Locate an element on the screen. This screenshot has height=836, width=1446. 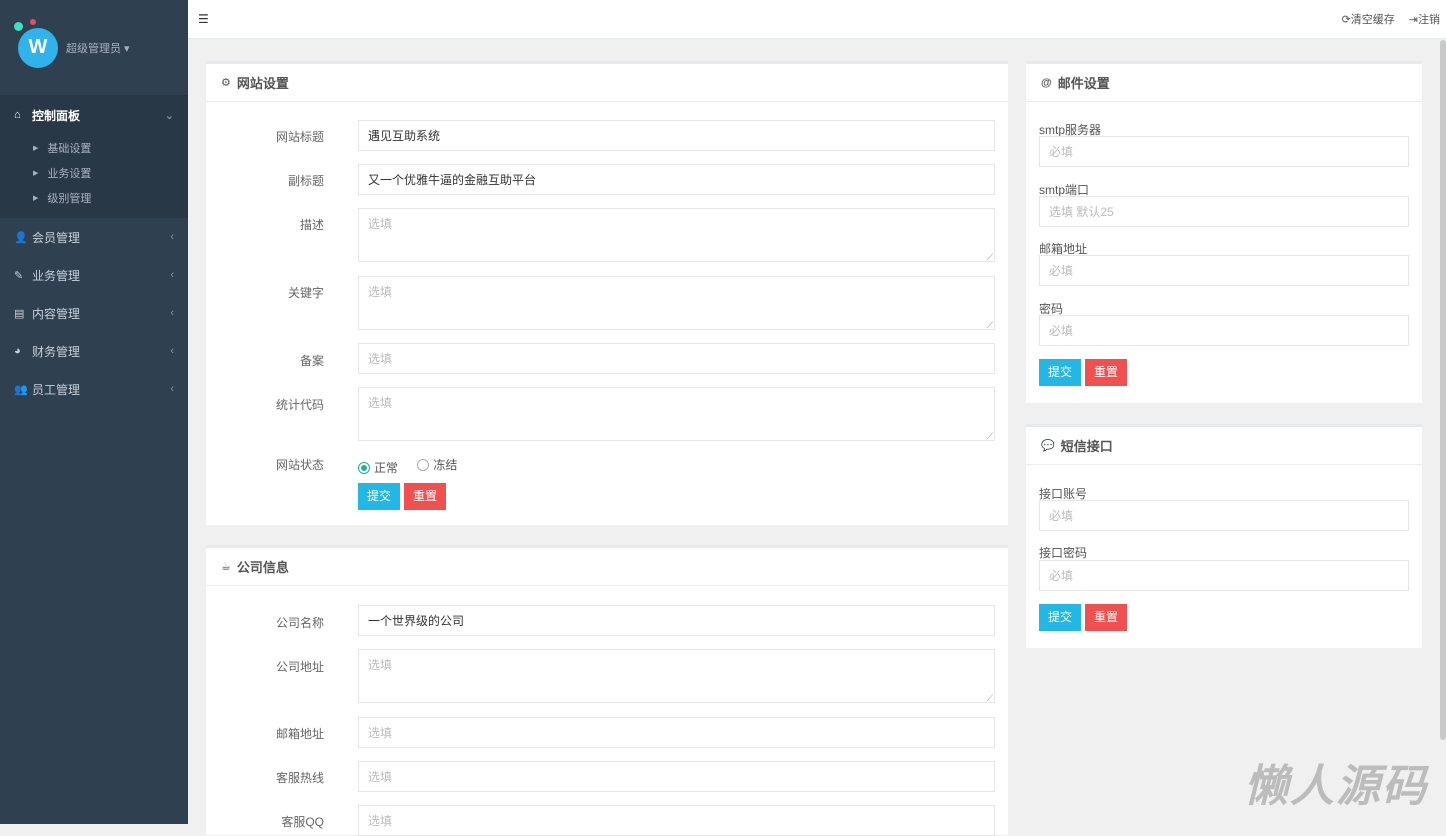
stats-code-textarea: 选填 is located at coordinates (676, 414).